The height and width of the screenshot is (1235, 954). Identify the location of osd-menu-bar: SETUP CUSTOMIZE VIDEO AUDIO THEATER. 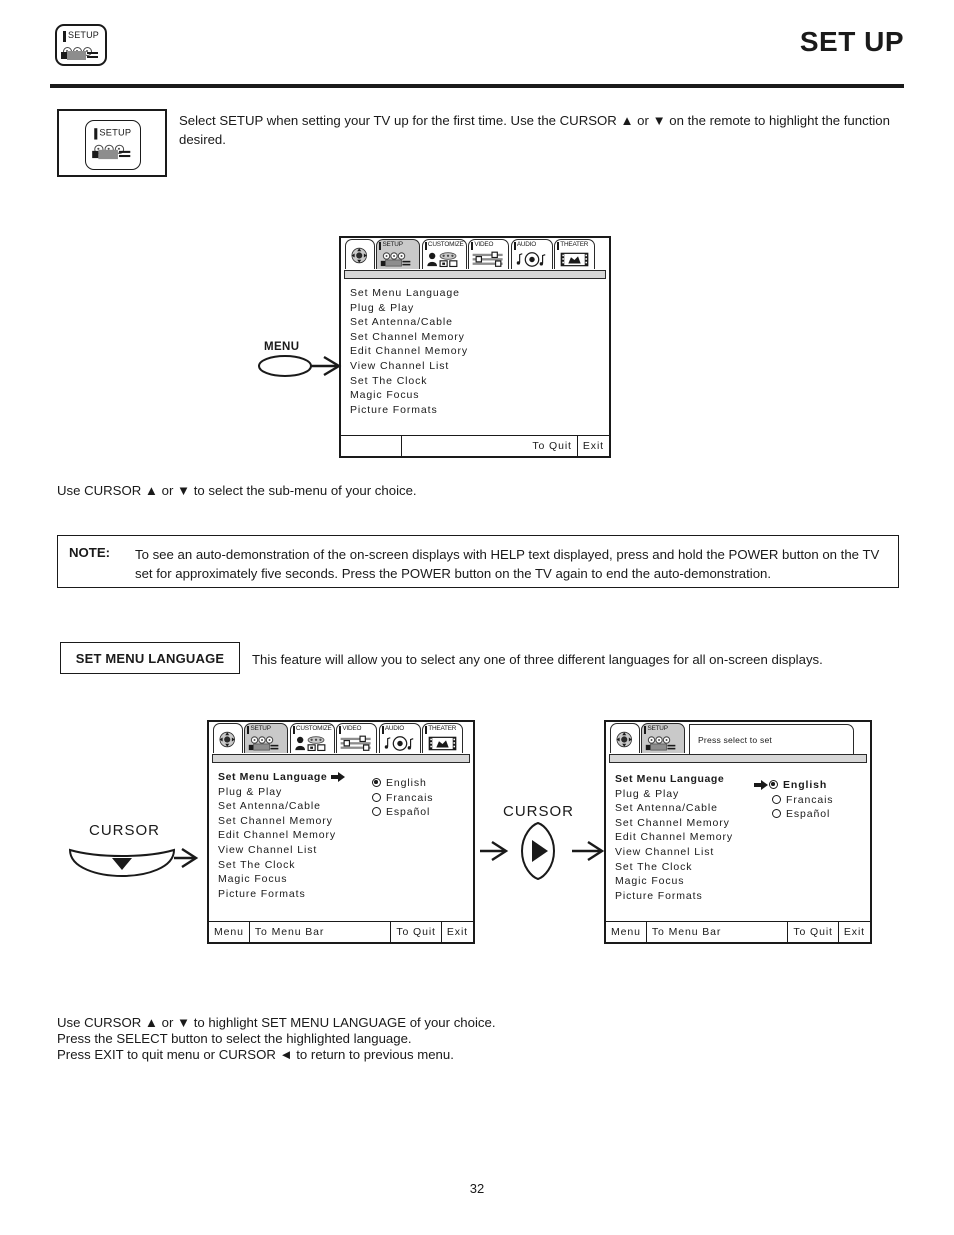
(475, 254).